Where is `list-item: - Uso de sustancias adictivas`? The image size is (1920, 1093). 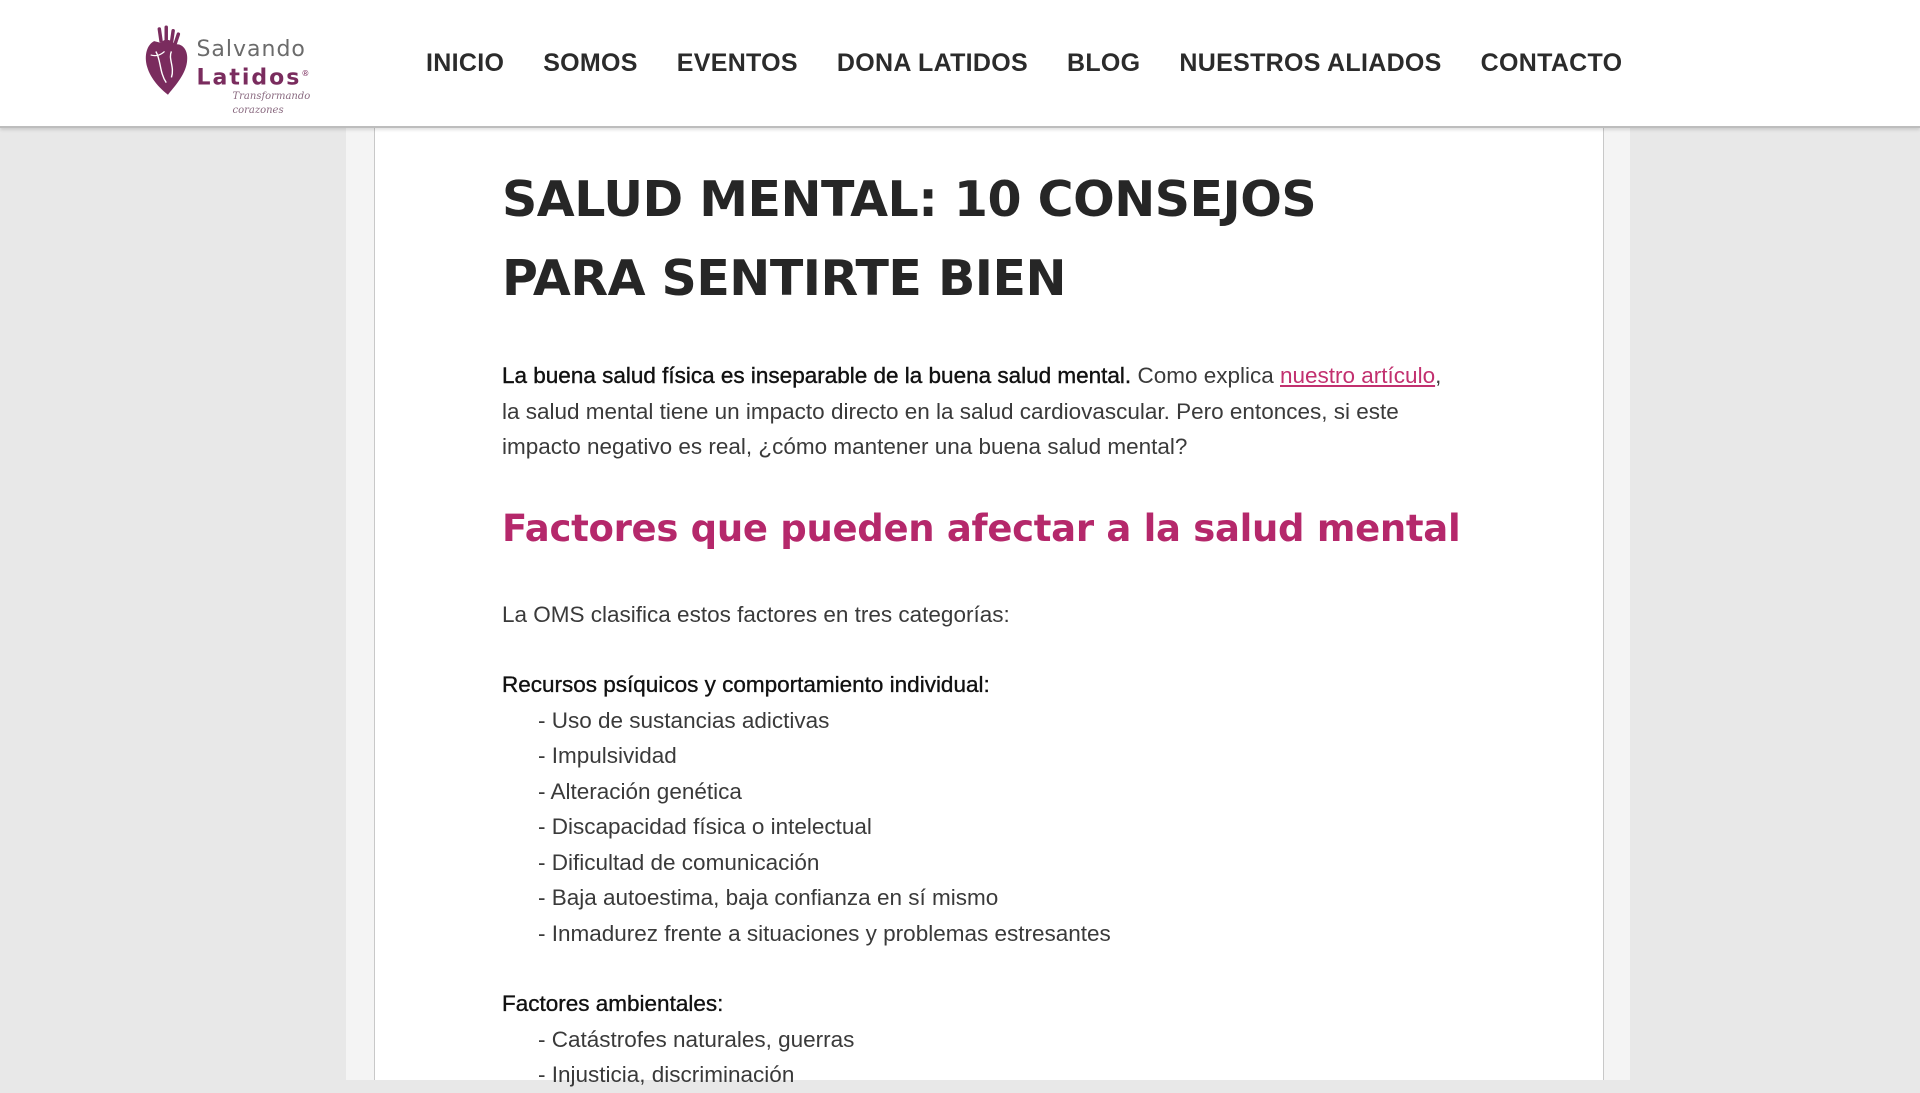
list-item: - Uso de sustancias adictivas is located at coordinates (684, 720).